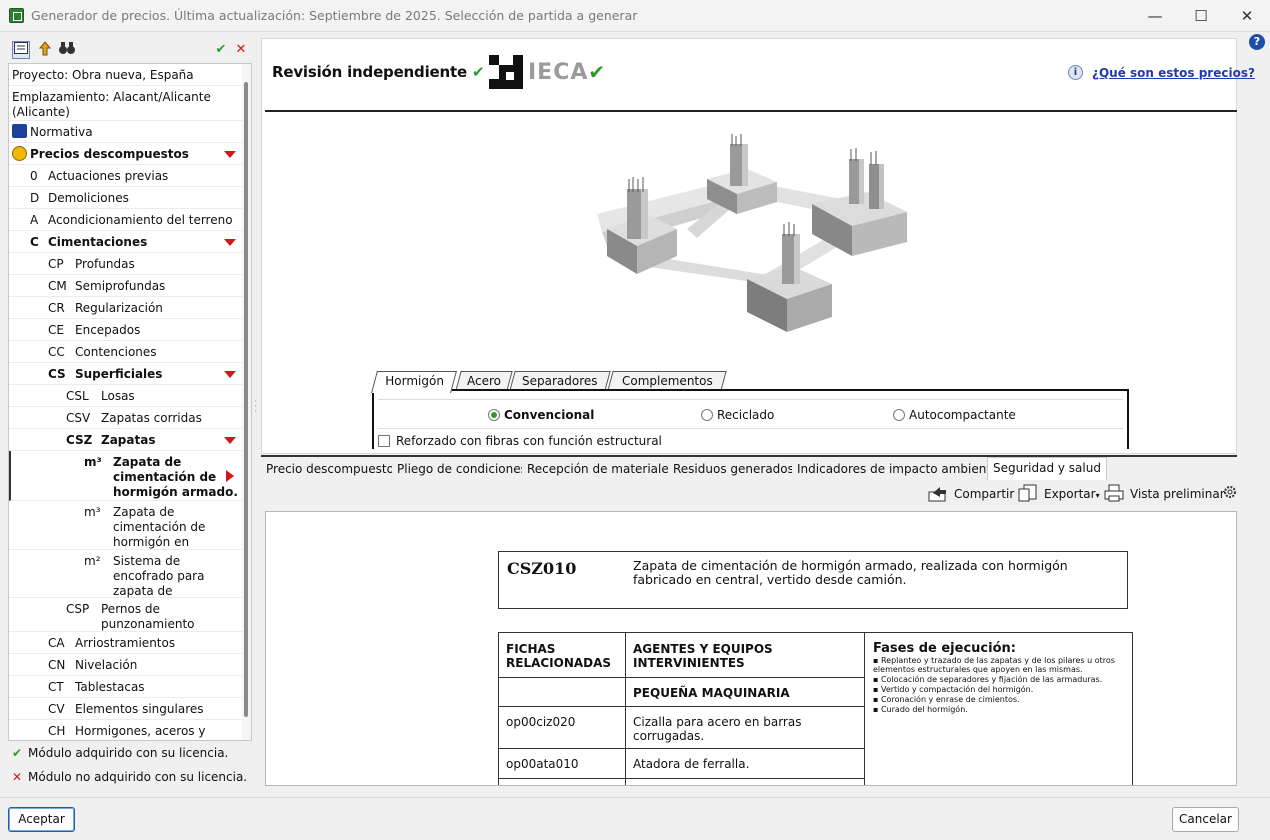 The width and height of the screenshot is (1270, 840). What do you see at coordinates (125, 709) in the screenshot?
I see `tree-subchapter: CV Elementos singulares` at bounding box center [125, 709].